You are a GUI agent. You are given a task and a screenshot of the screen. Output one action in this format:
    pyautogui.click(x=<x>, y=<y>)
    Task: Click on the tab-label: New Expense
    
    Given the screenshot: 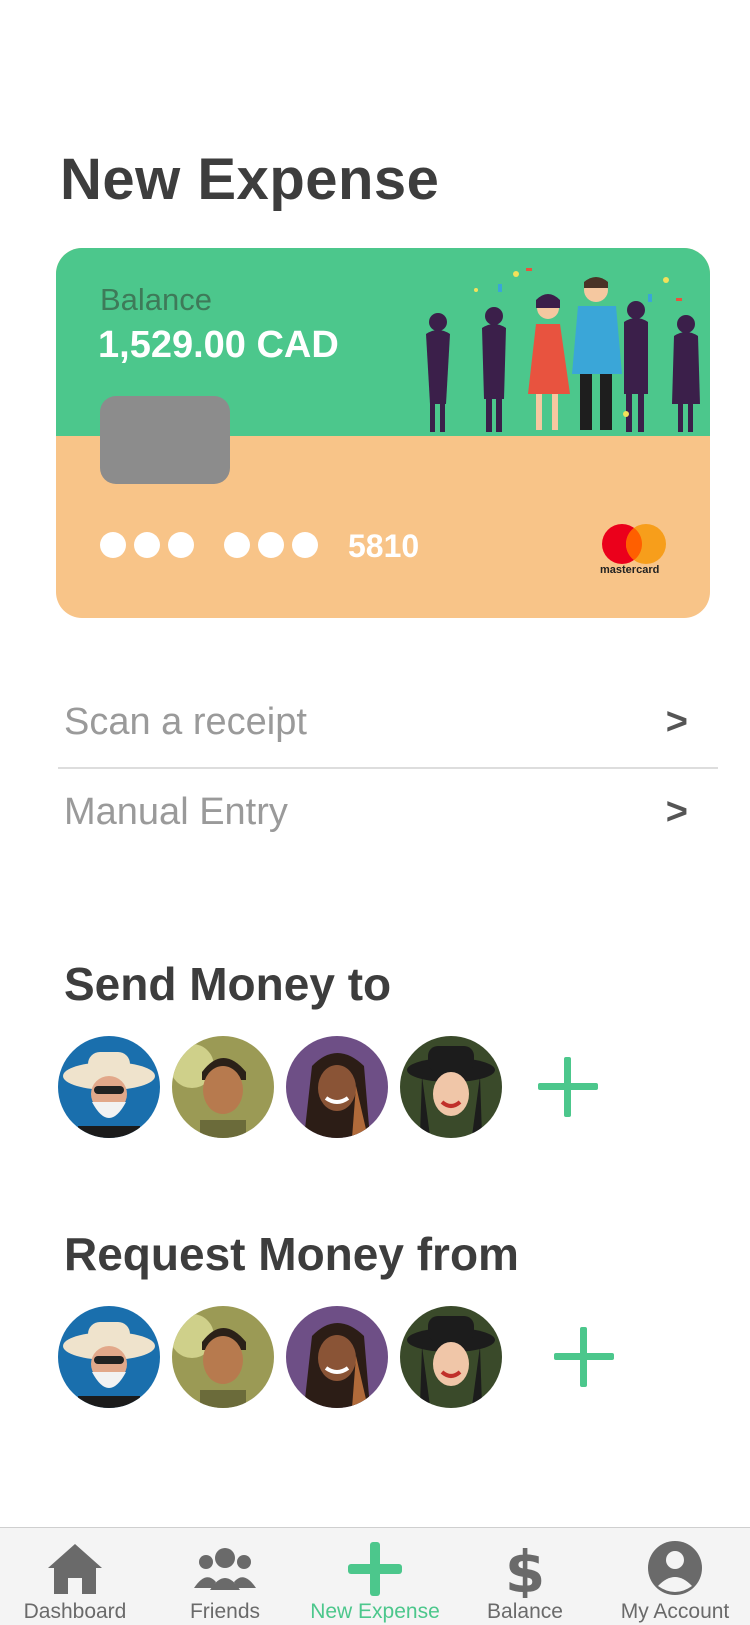 What is the action you would take?
    pyautogui.click(x=375, y=1611)
    